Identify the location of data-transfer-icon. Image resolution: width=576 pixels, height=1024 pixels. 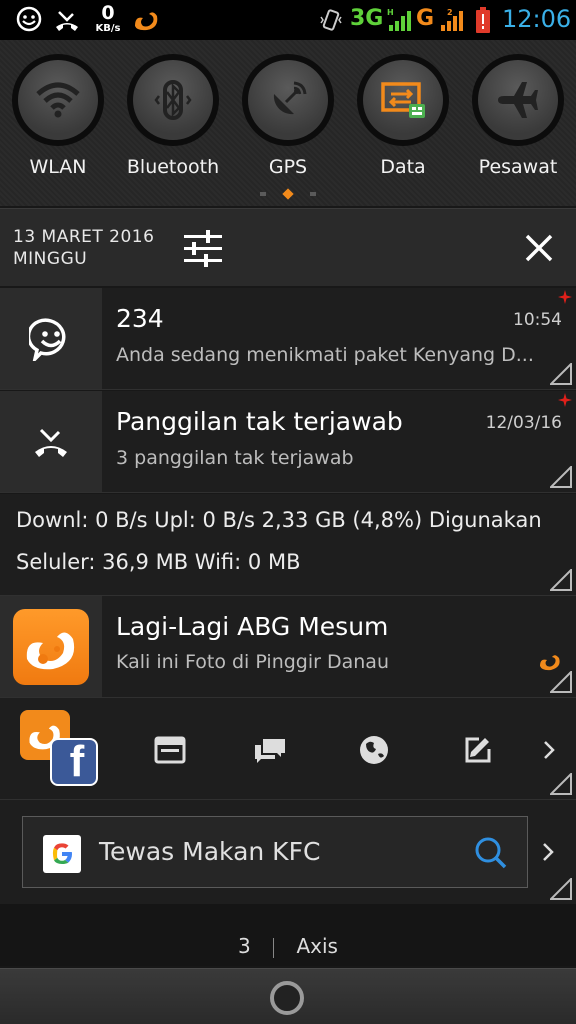
(403, 100).